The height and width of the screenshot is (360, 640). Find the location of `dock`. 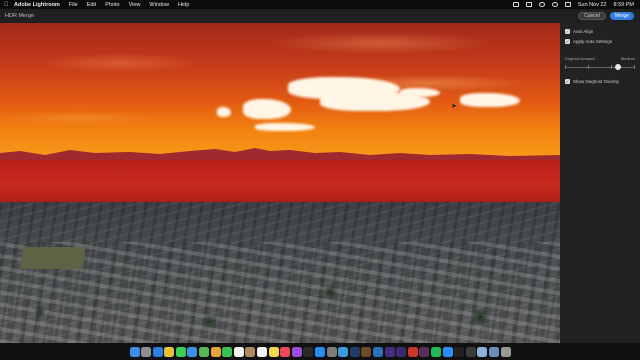

dock is located at coordinates (320, 351).